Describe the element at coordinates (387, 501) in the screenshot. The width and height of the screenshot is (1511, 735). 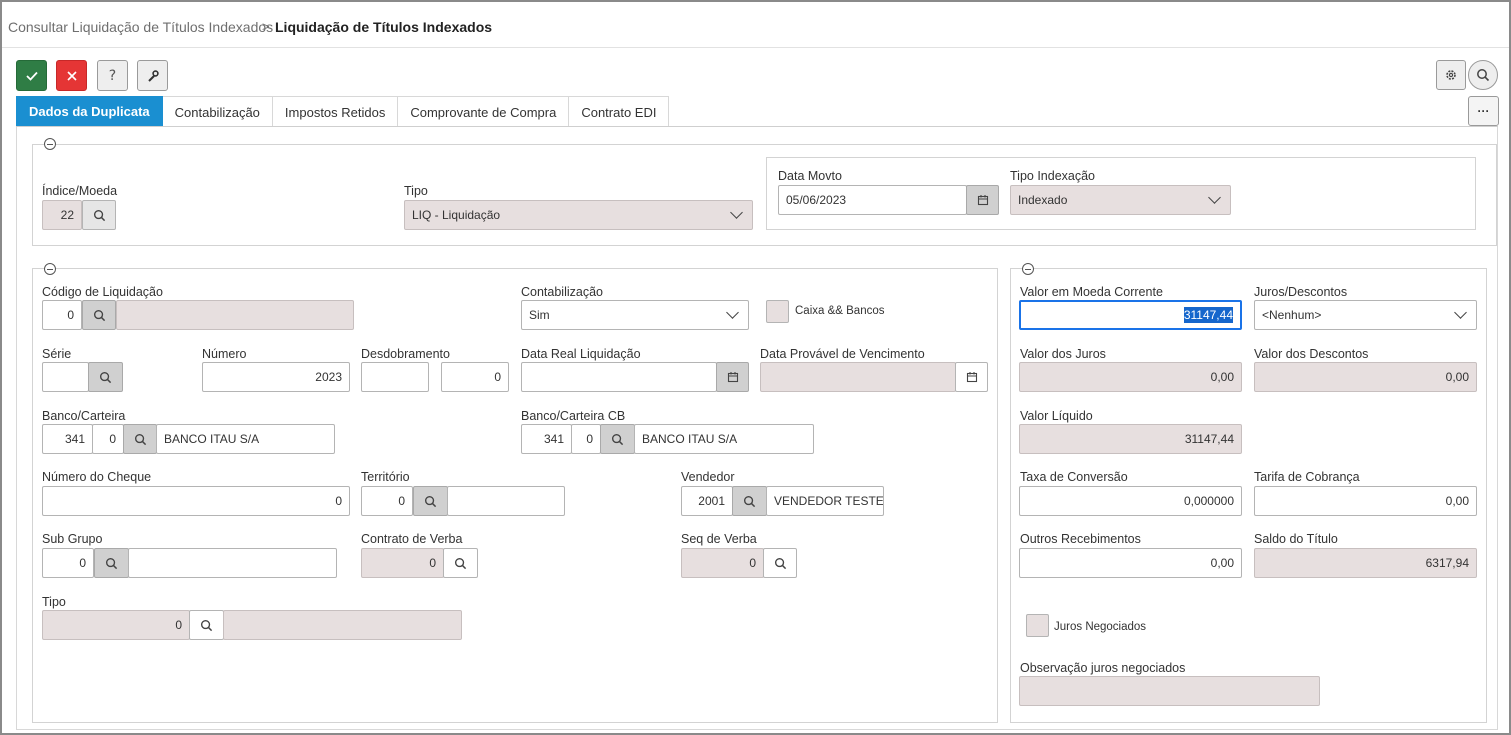
I see `territorio-input: 0` at that location.